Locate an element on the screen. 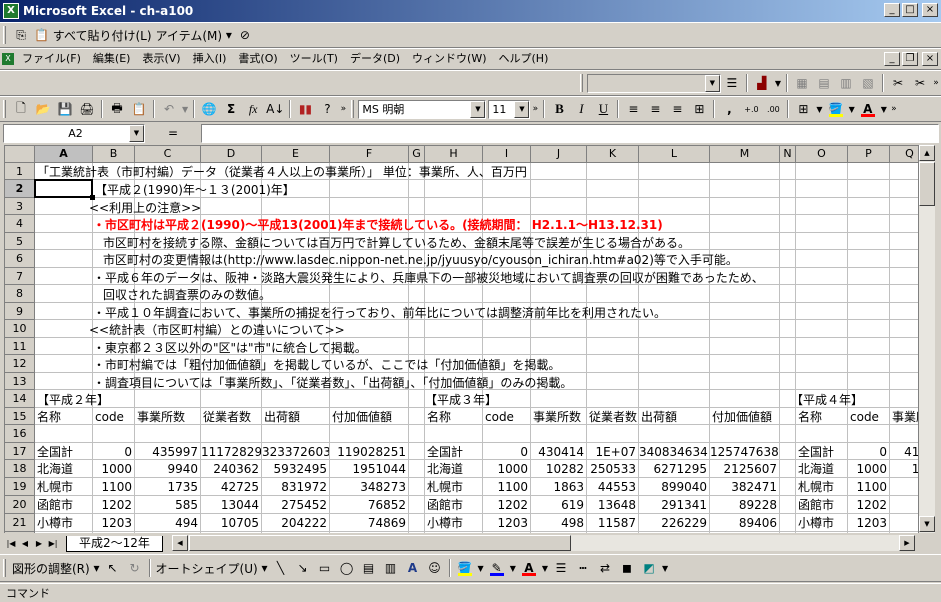 The width and height of the screenshot is (941, 602). column-header-B: B is located at coordinates (114, 154).